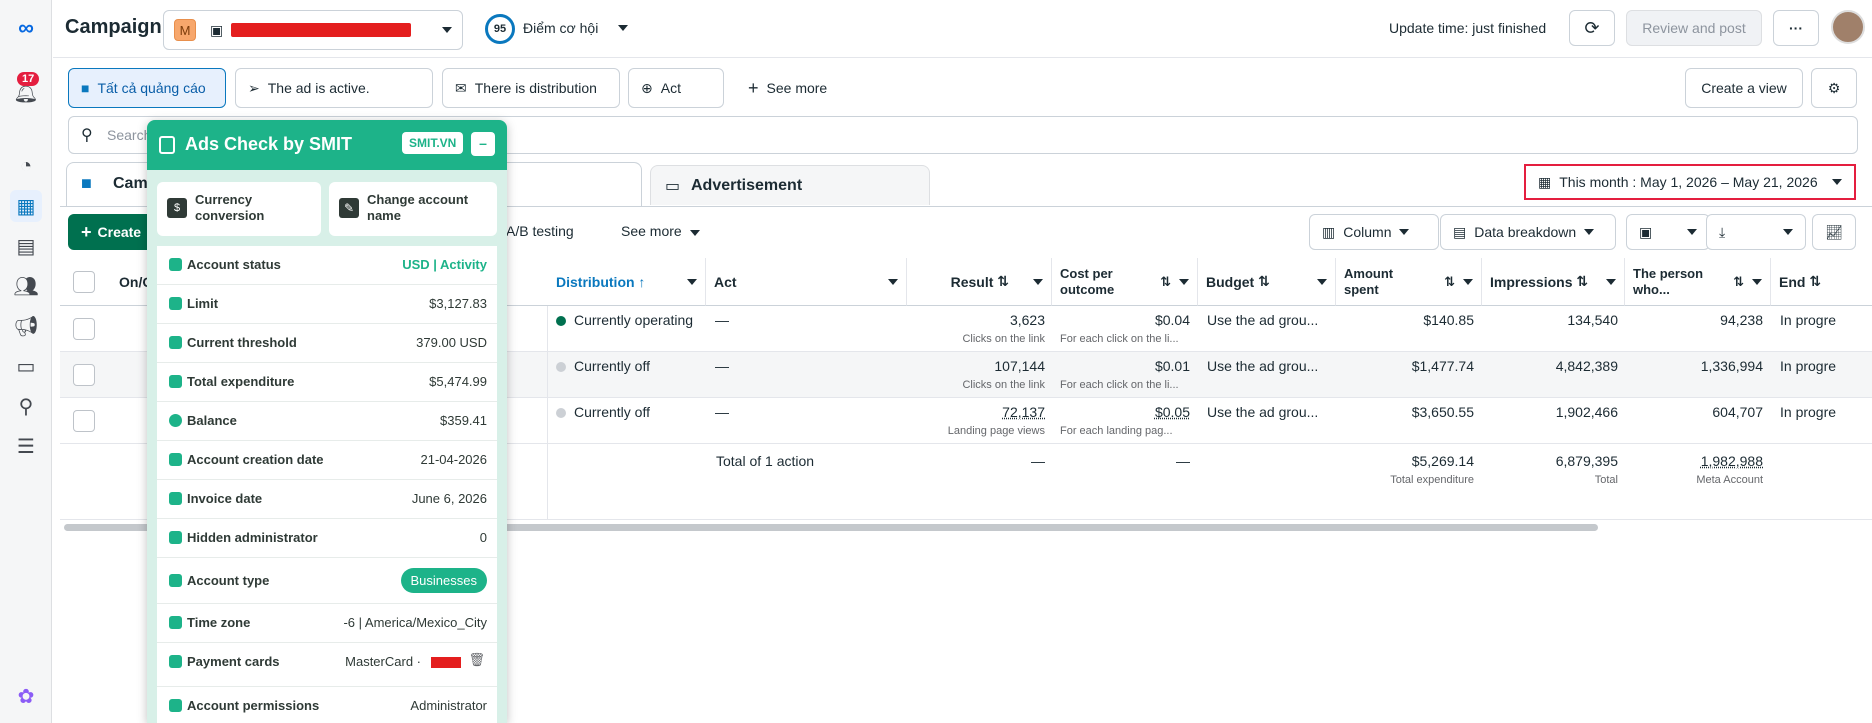 The height and width of the screenshot is (723, 1872). Describe the element at coordinates (603, 366) in the screenshot. I see `row2-distribution: Currently off` at that location.